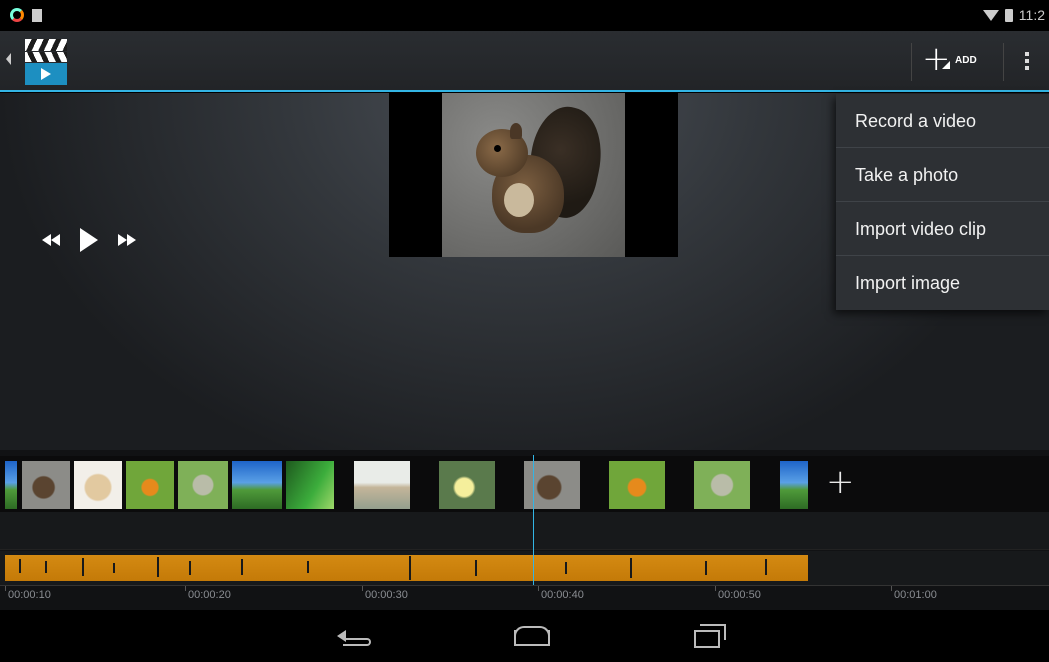 This screenshot has height=662, width=1049. I want to click on app-notification-icon, so click(17, 15).